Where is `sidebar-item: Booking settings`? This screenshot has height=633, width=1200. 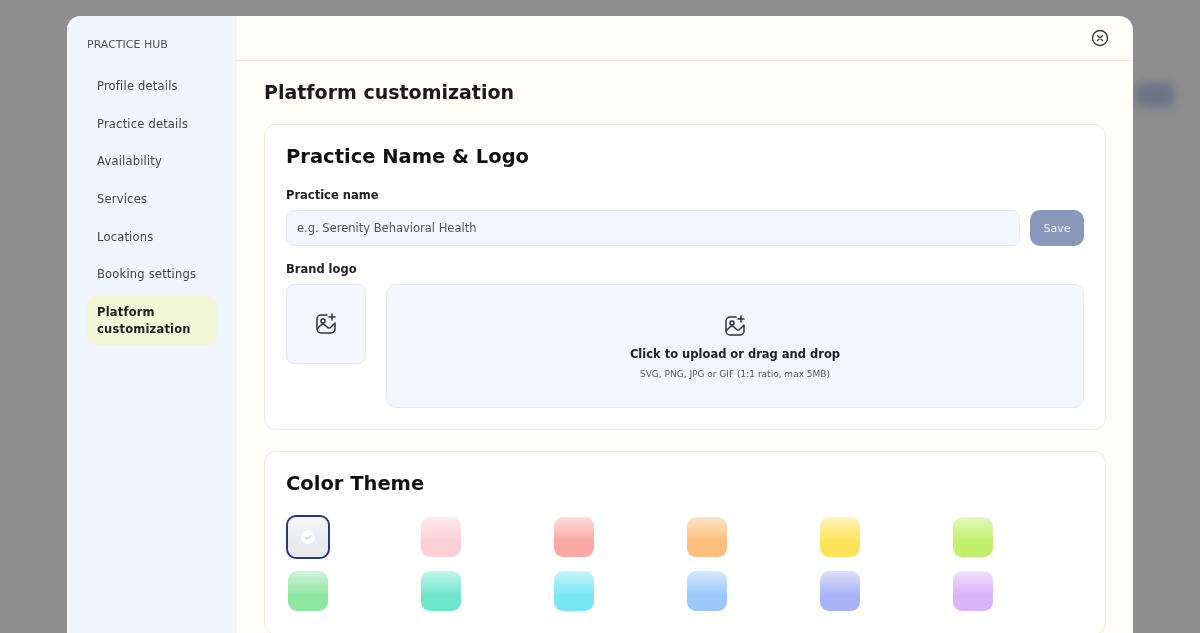
sidebar-item: Booking settings is located at coordinates (152, 275).